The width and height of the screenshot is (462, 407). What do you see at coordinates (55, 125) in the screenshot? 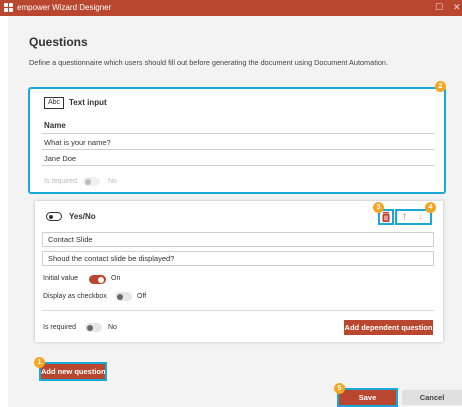
I see `question-name: Name` at bounding box center [55, 125].